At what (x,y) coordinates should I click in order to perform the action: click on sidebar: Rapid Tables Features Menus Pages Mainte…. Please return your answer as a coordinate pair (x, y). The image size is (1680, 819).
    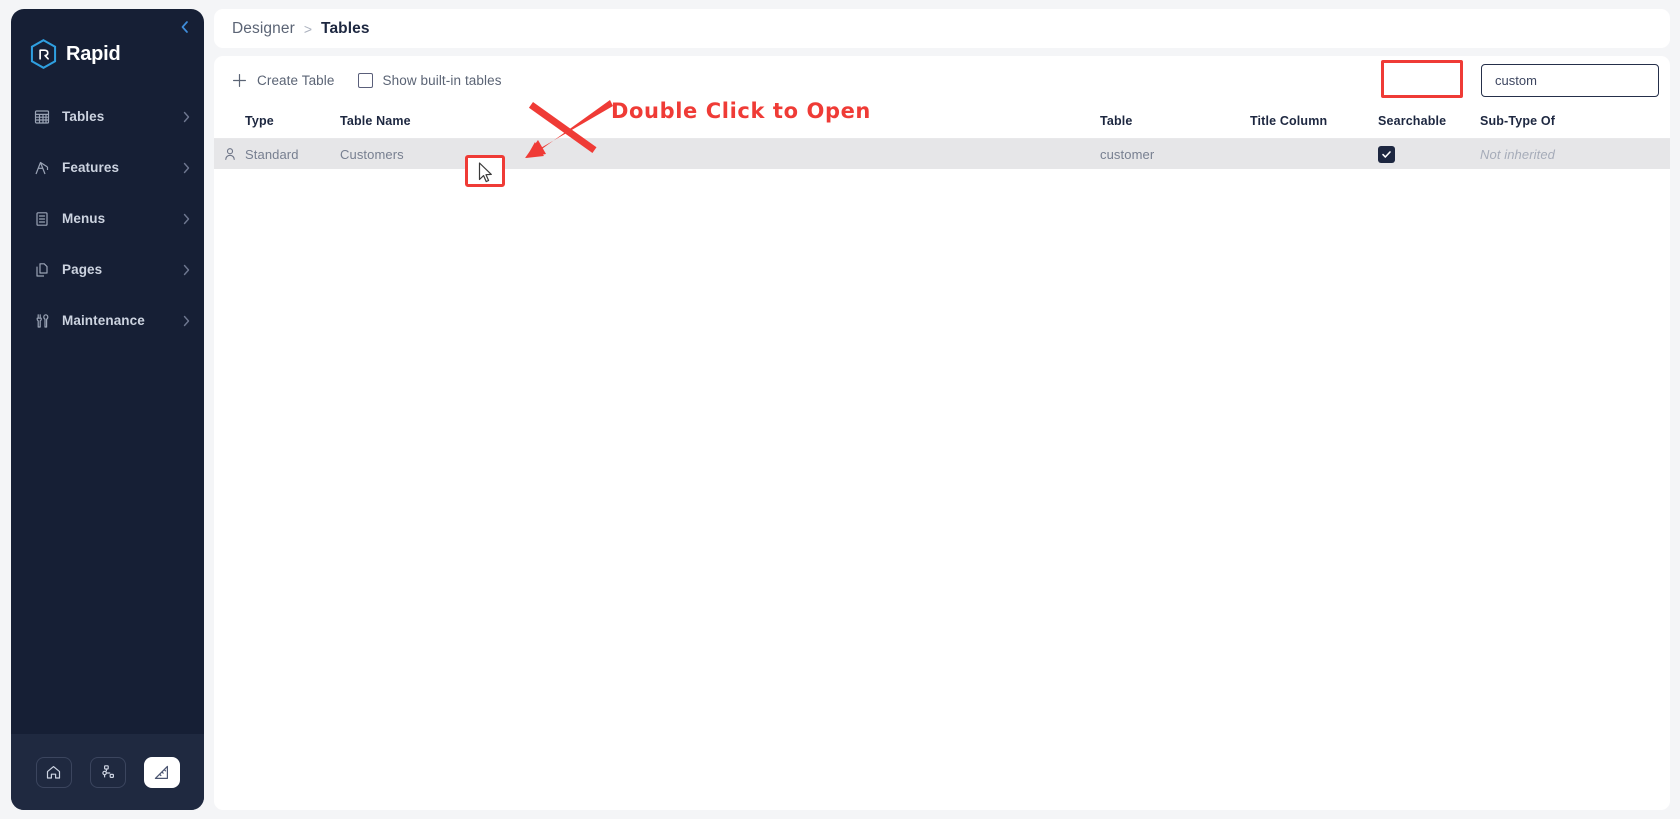
    Looking at the image, I should click on (107, 409).